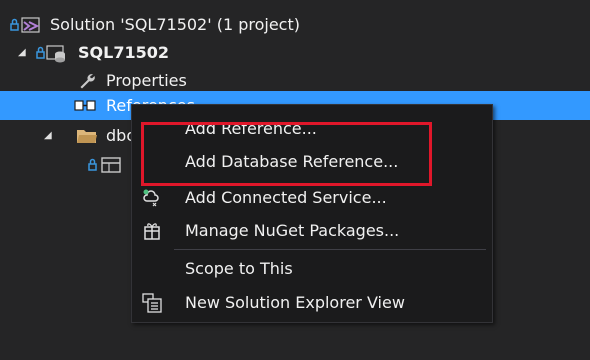  I want to click on database-project-icon, so click(56, 52).